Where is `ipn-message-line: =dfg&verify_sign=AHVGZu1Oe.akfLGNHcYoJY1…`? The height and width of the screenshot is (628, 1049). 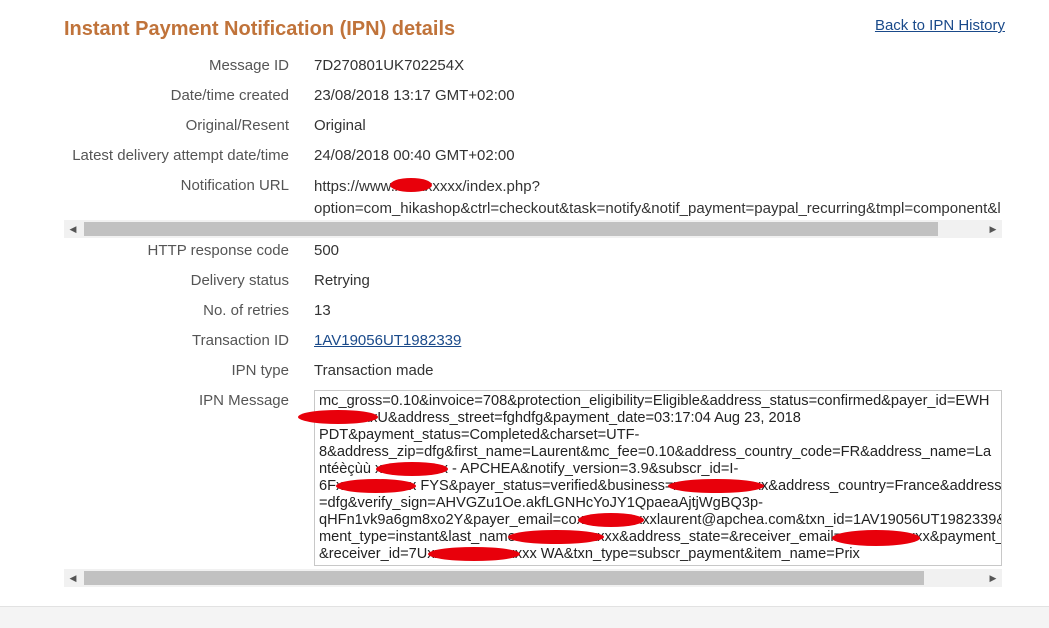
ipn-message-line: =dfg&verify_sign=AHVGZu1Oe.akfLGNHcYoJY1… is located at coordinates (541, 503).